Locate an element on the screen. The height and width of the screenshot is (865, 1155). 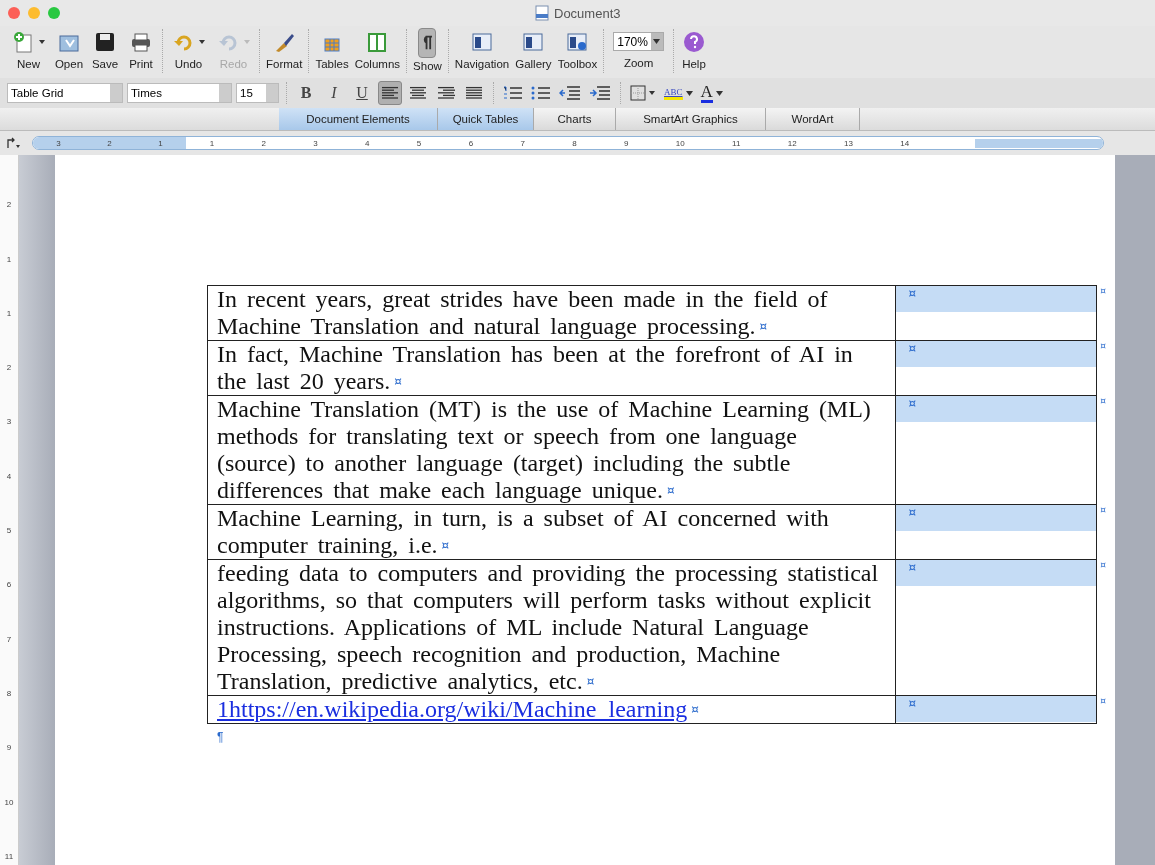
ribbon-tab: Quick Tables is located at coordinates (486, 119).